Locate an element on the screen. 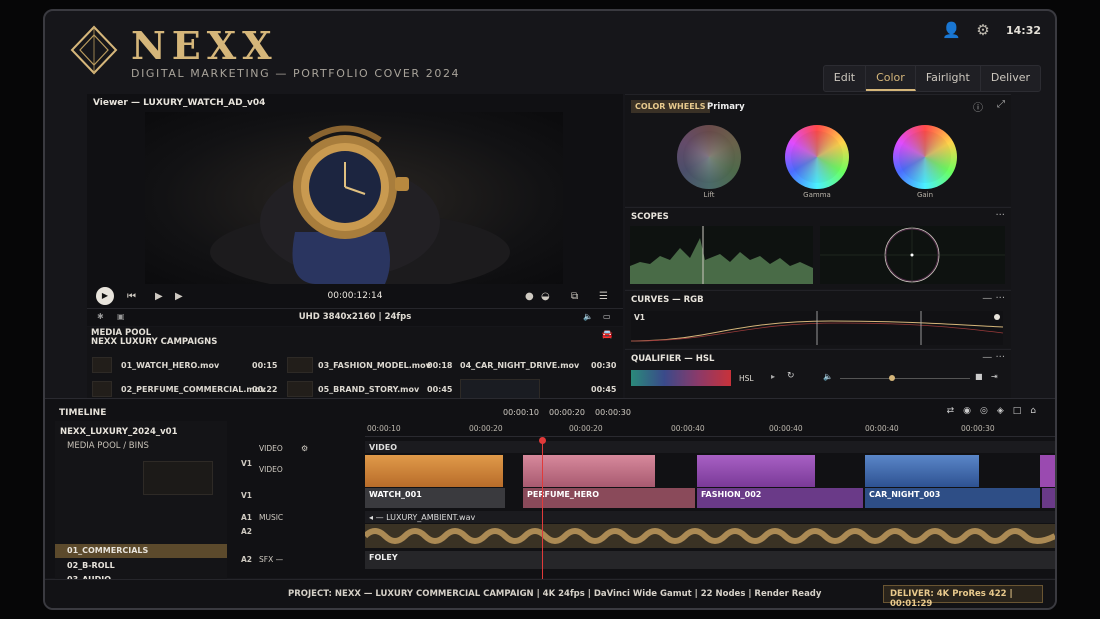 This screenshot has height=619, width=1100. timeline-clip-car: CAR_NIGHT_003 is located at coordinates (952, 498).